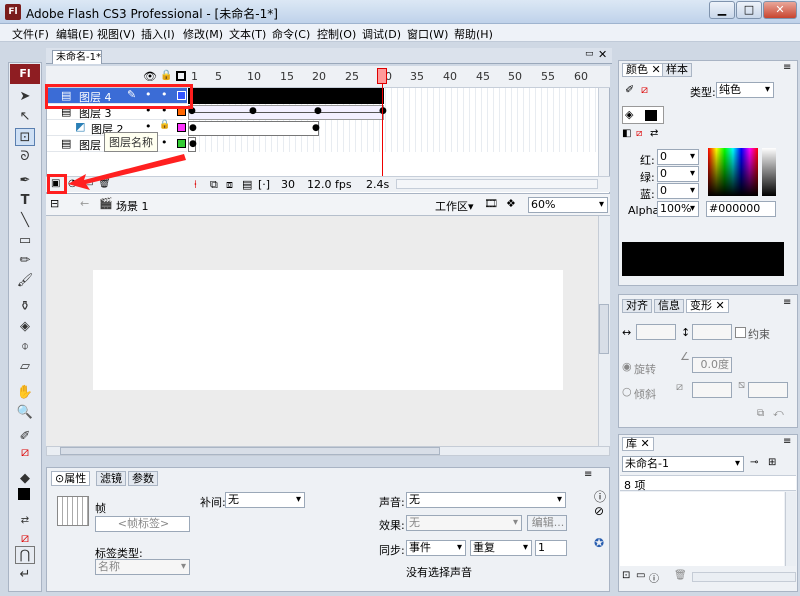 Image resolution: width=800 pixels, height=596 pixels. Describe the element at coordinates (382, 76) in the screenshot. I see `playhead-marker` at that location.